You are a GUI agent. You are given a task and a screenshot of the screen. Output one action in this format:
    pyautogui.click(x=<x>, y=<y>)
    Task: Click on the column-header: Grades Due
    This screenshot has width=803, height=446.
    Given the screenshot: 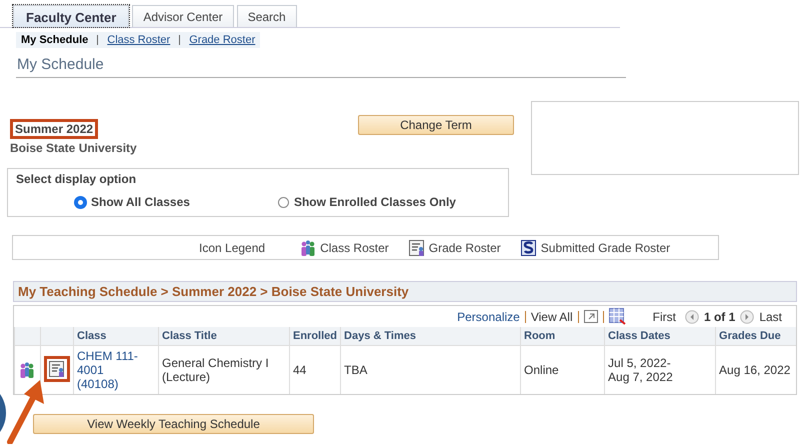 What is the action you would take?
    pyautogui.click(x=756, y=336)
    